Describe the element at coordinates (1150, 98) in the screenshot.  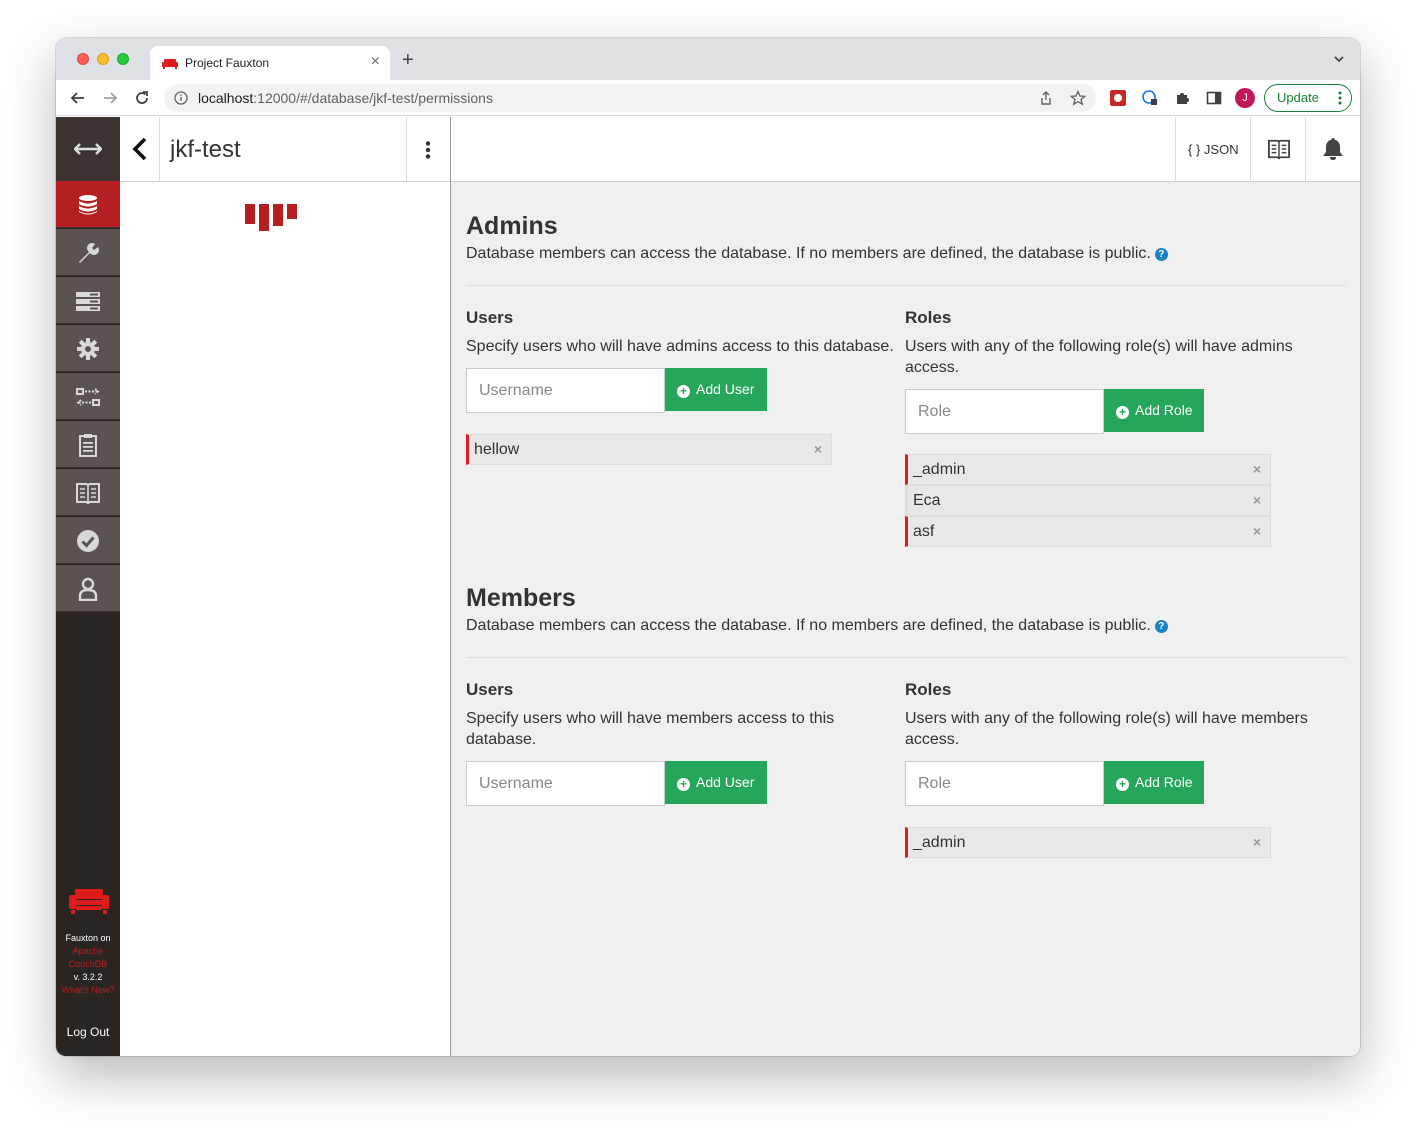
I see `extension-lock-icon` at that location.